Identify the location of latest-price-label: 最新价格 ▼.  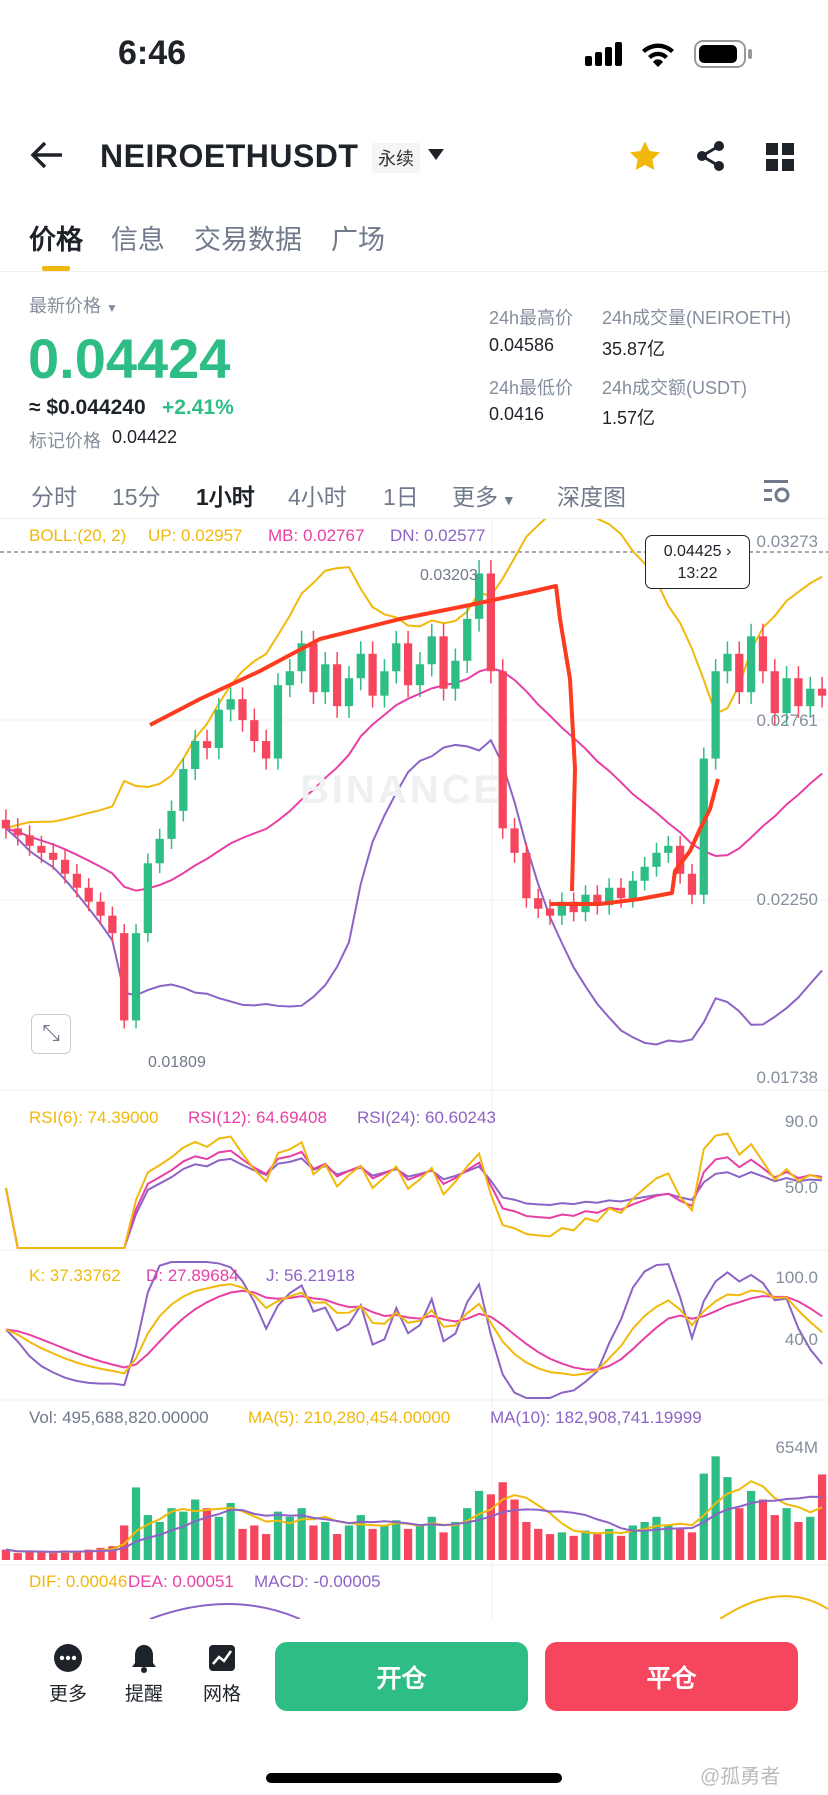
(73, 305).